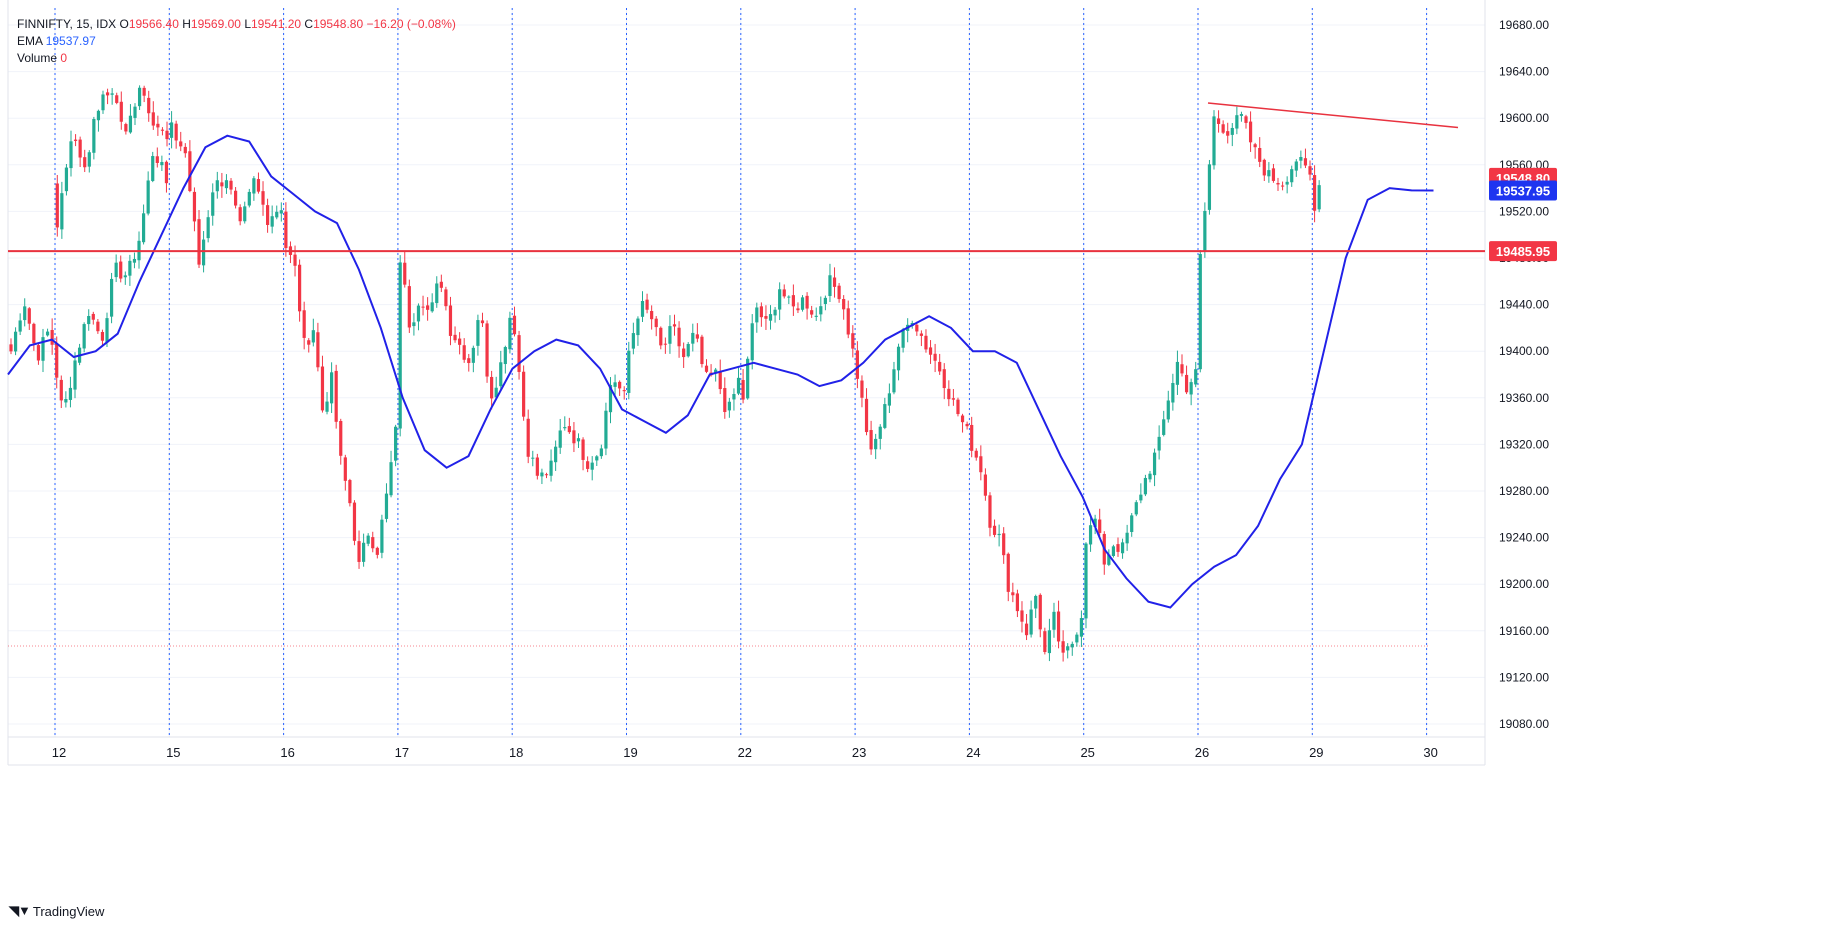  What do you see at coordinates (37, 58) in the screenshot?
I see `legend-volume-label: Volume` at bounding box center [37, 58].